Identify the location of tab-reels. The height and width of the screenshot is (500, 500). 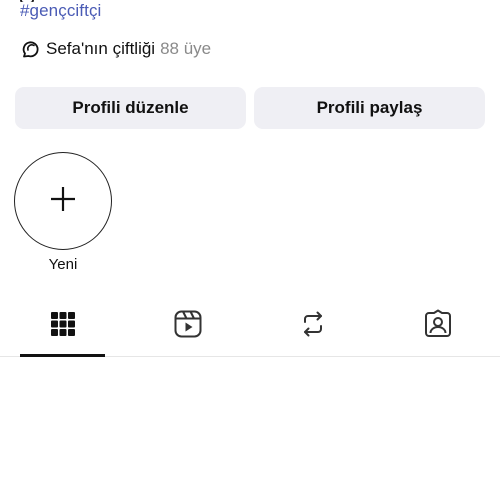
(187, 328).